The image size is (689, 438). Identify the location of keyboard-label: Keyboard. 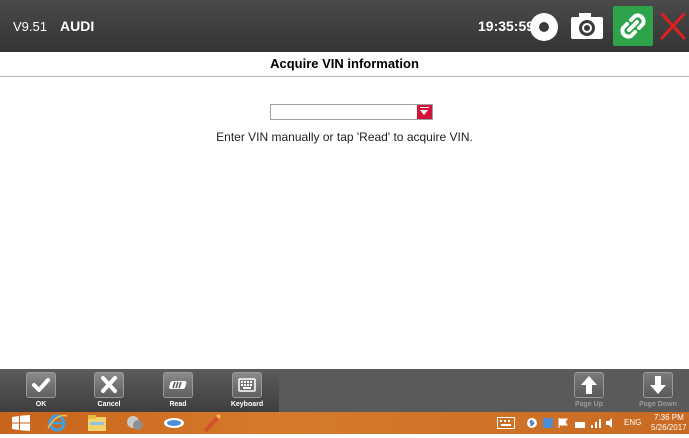
(247, 404).